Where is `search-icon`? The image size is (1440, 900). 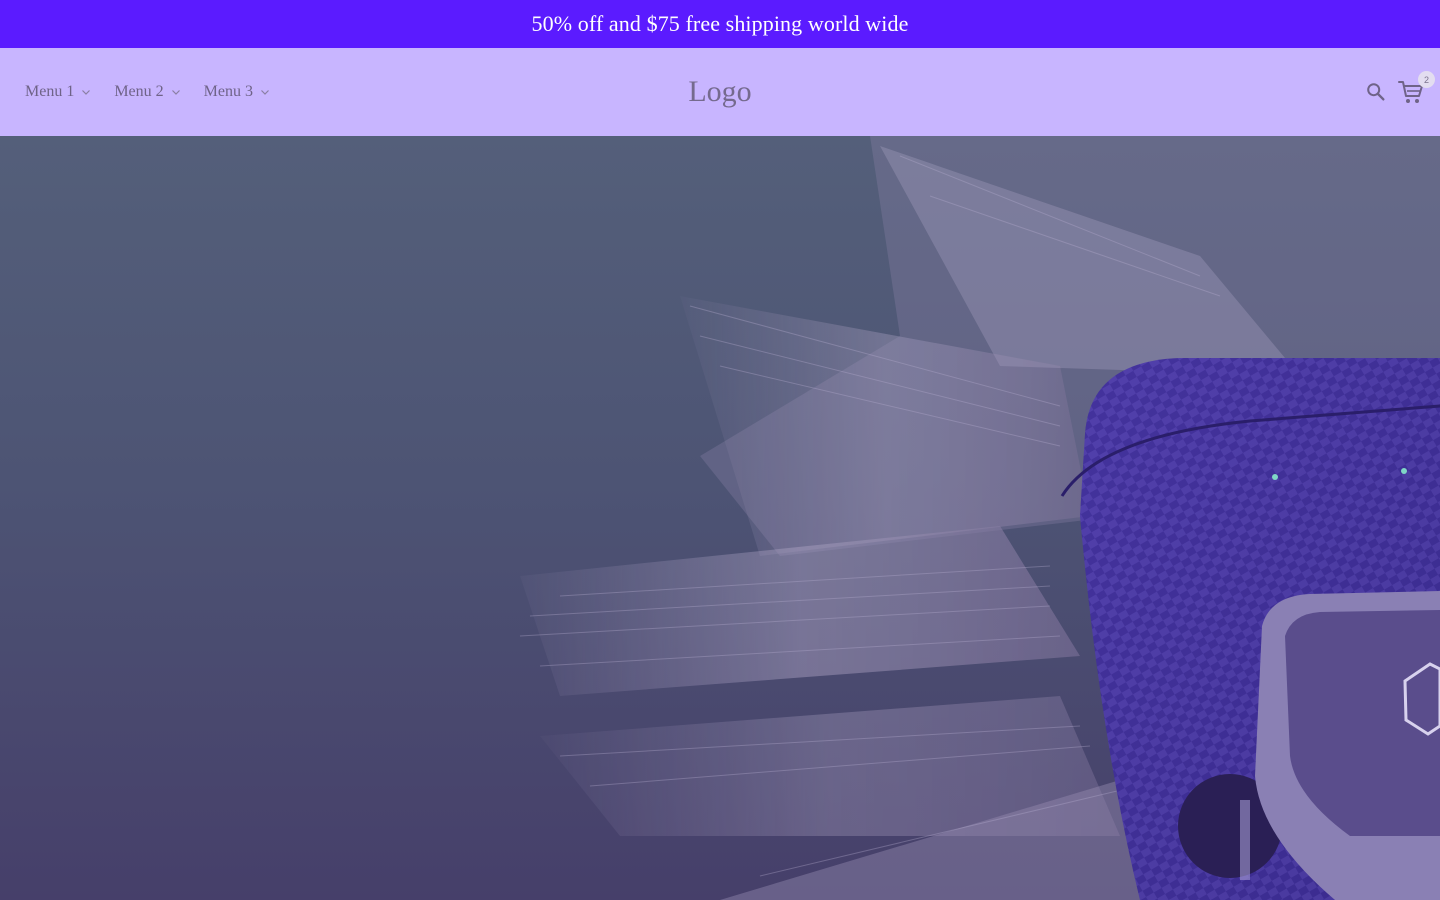
search-icon is located at coordinates (1376, 92).